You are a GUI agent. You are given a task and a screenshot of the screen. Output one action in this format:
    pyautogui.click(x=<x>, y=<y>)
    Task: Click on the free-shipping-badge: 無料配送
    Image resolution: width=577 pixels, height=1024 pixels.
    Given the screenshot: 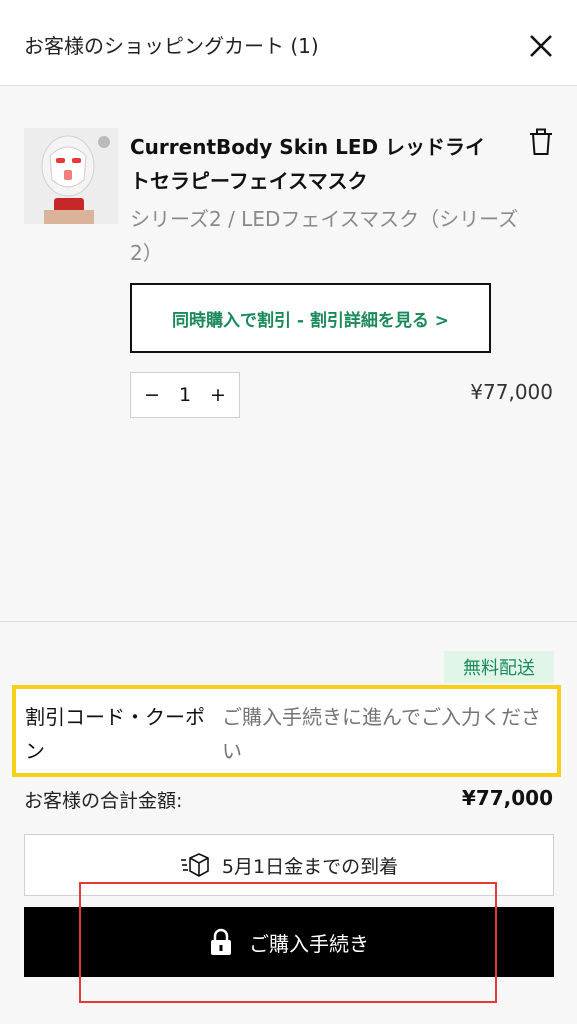 What is the action you would take?
    pyautogui.click(x=499, y=667)
    